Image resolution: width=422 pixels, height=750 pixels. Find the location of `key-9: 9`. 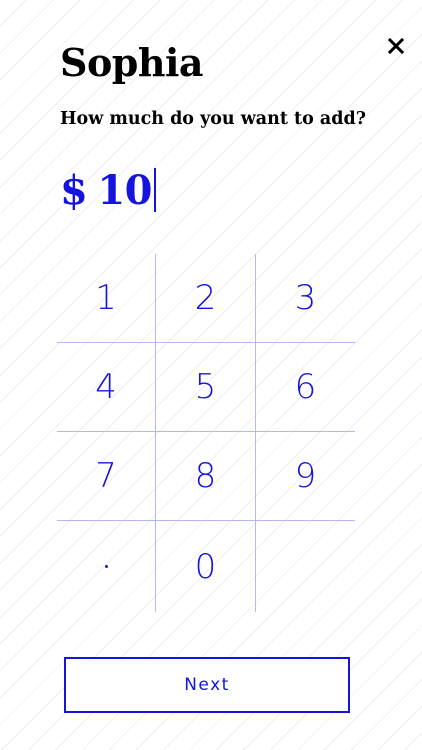

key-9: 9 is located at coordinates (305, 476).